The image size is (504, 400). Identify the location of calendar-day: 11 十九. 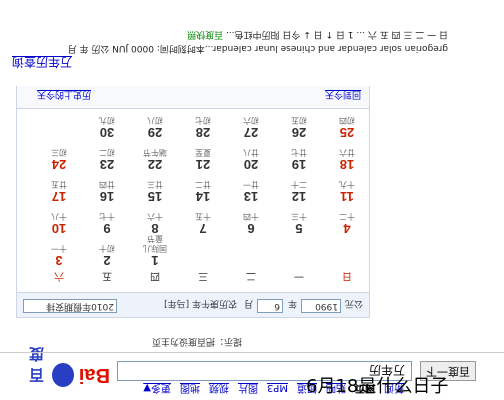
(347, 191).